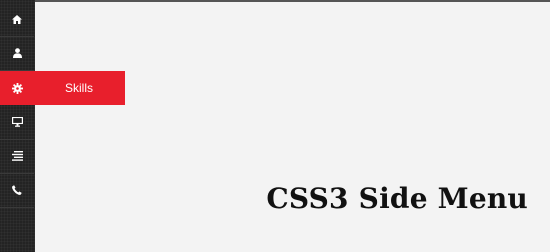  I want to click on menu-item-home, so click(17, 19).